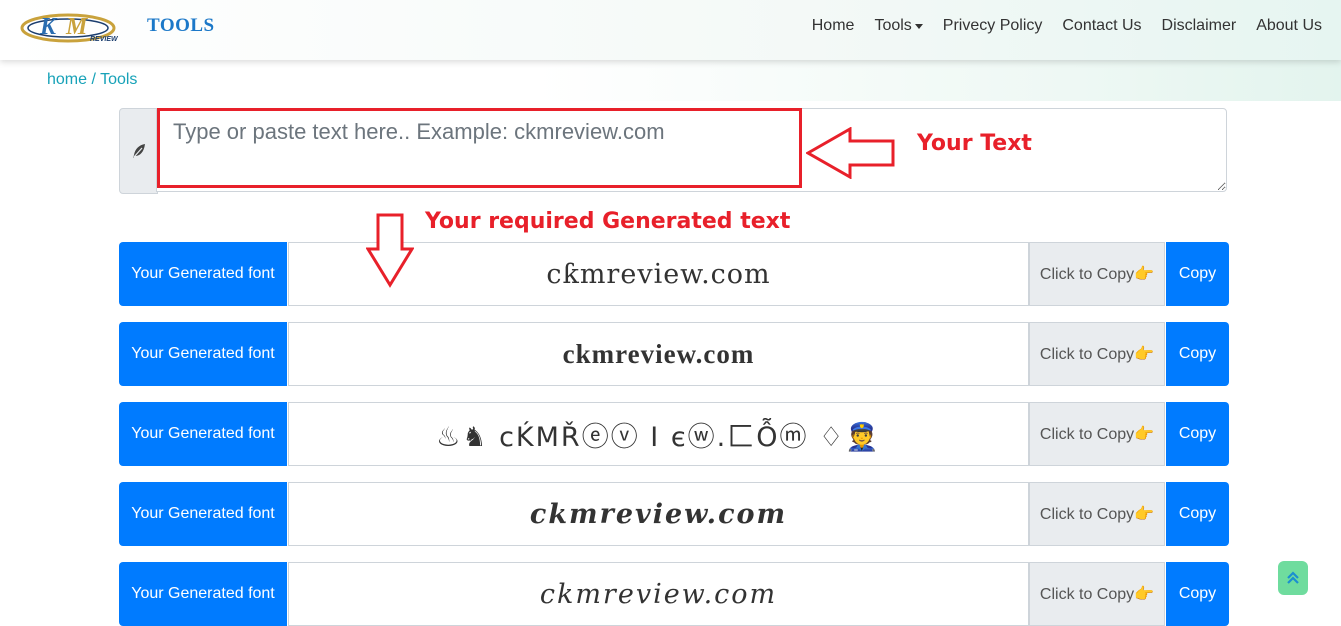 The width and height of the screenshot is (1341, 626). I want to click on double-chevron-up-icon, so click(1293, 577).